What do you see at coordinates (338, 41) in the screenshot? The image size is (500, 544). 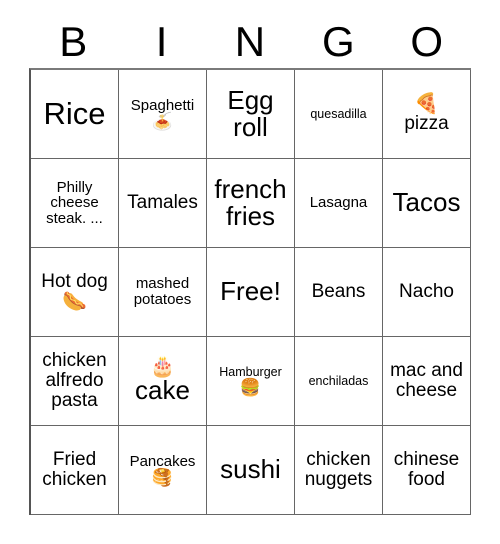 I see `bingo-header-letter-g: G` at bounding box center [338, 41].